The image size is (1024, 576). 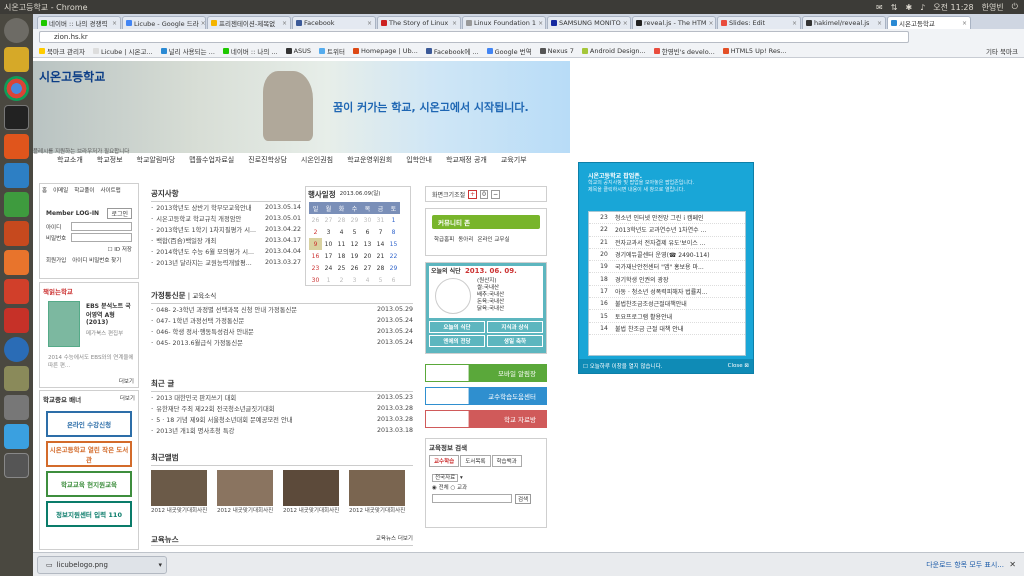 I want to click on tab: 시온고등학교 ×, so click(x=929, y=22).